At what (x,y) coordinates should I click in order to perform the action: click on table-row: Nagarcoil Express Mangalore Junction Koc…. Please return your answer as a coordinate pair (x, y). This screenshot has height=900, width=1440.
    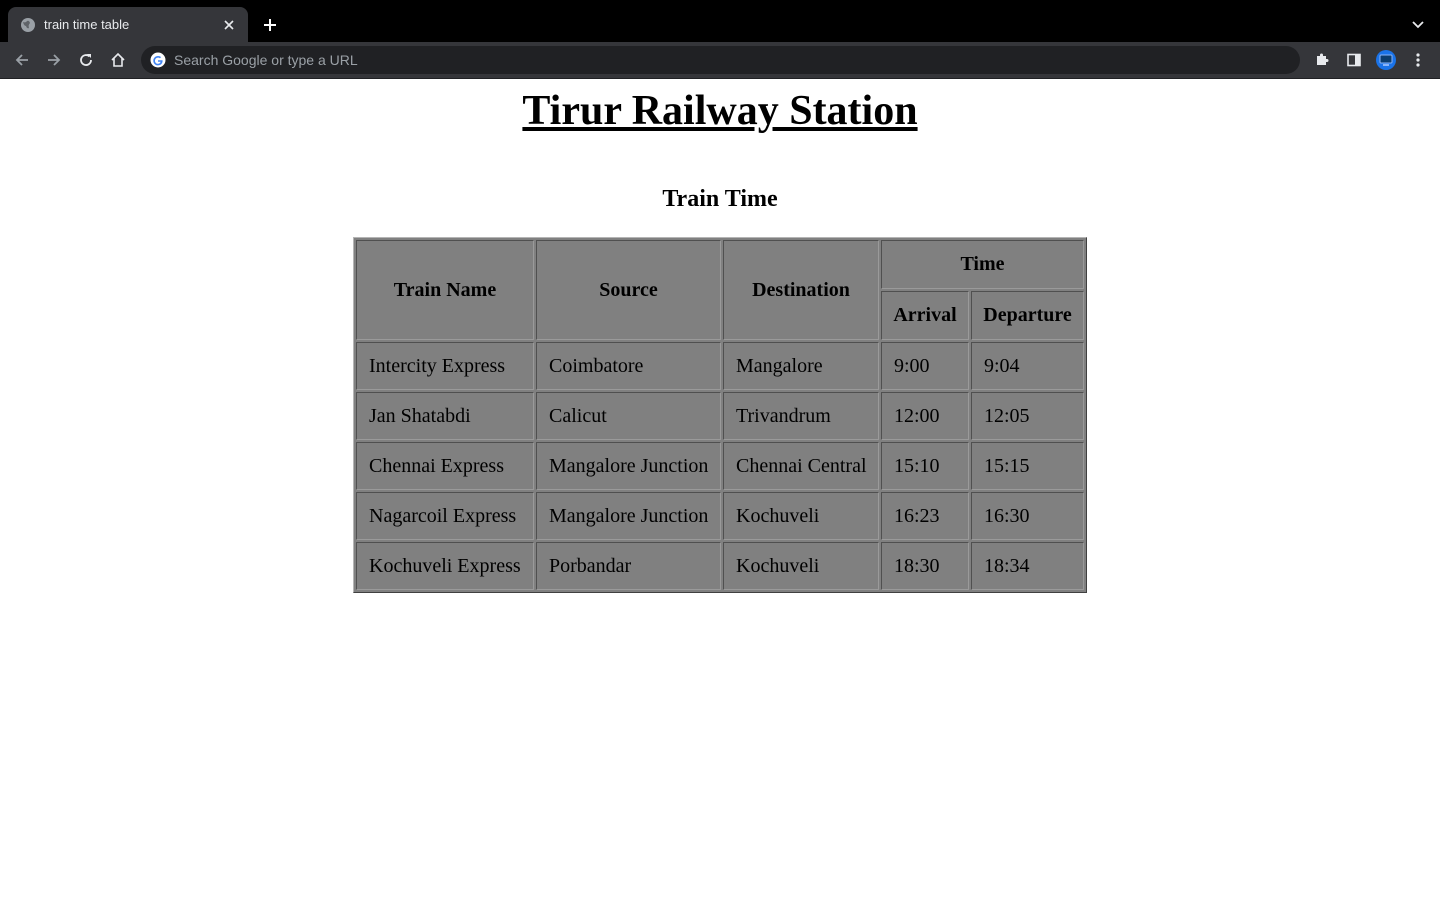
    Looking at the image, I should click on (720, 516).